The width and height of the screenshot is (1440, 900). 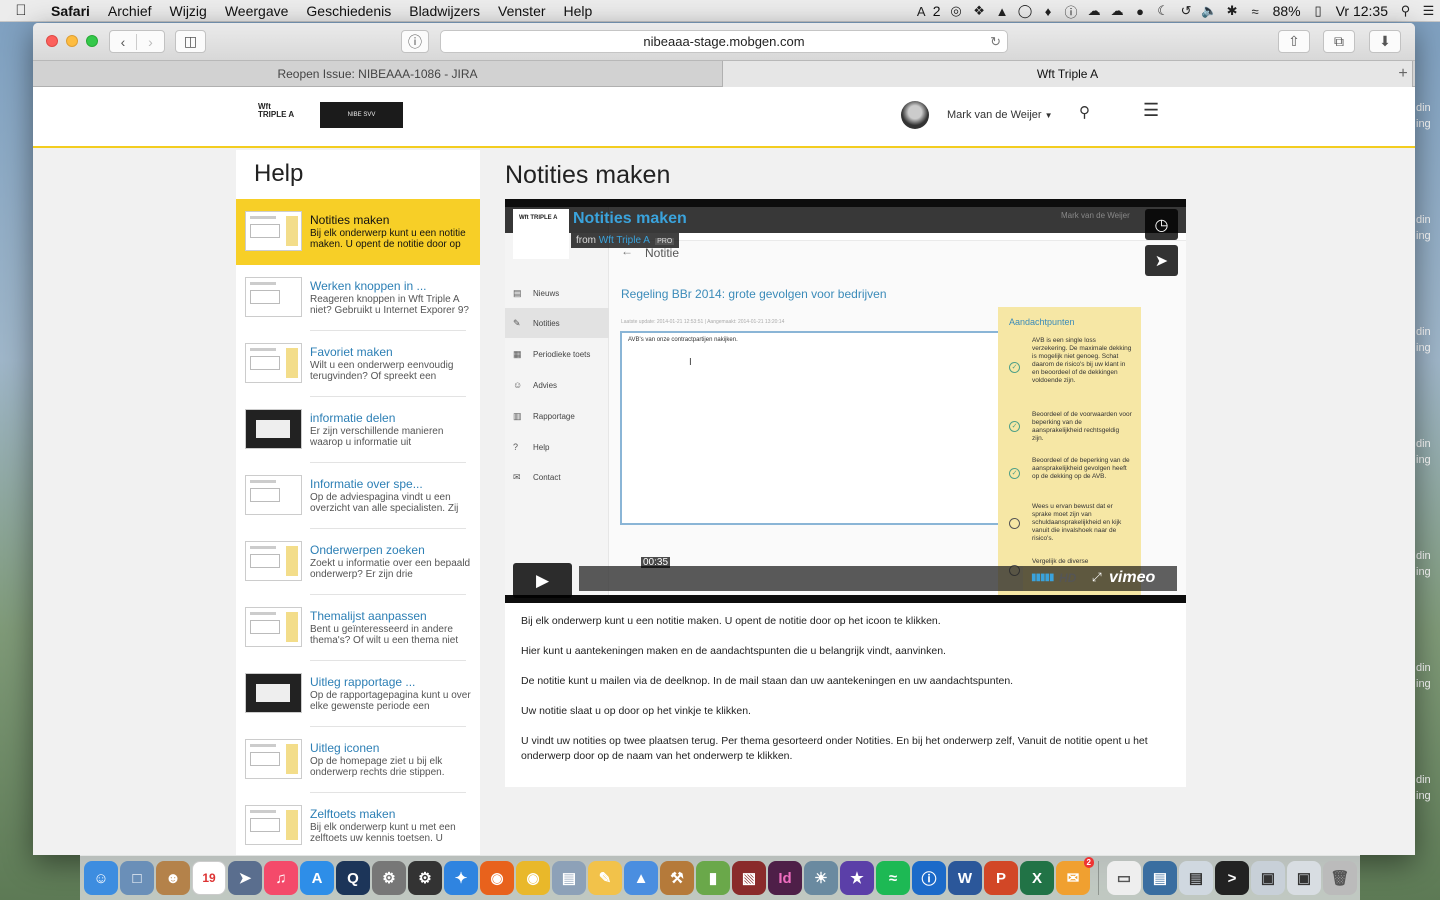 What do you see at coordinates (130, 11) in the screenshot?
I see `menu-archief: Archief` at bounding box center [130, 11].